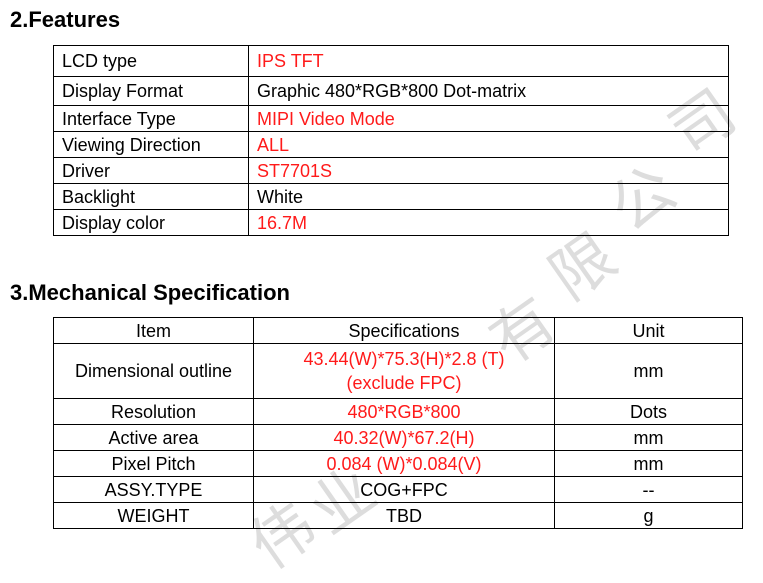 The width and height of the screenshot is (763, 583). I want to click on feature-value: MIPI Video Mode, so click(488, 118).